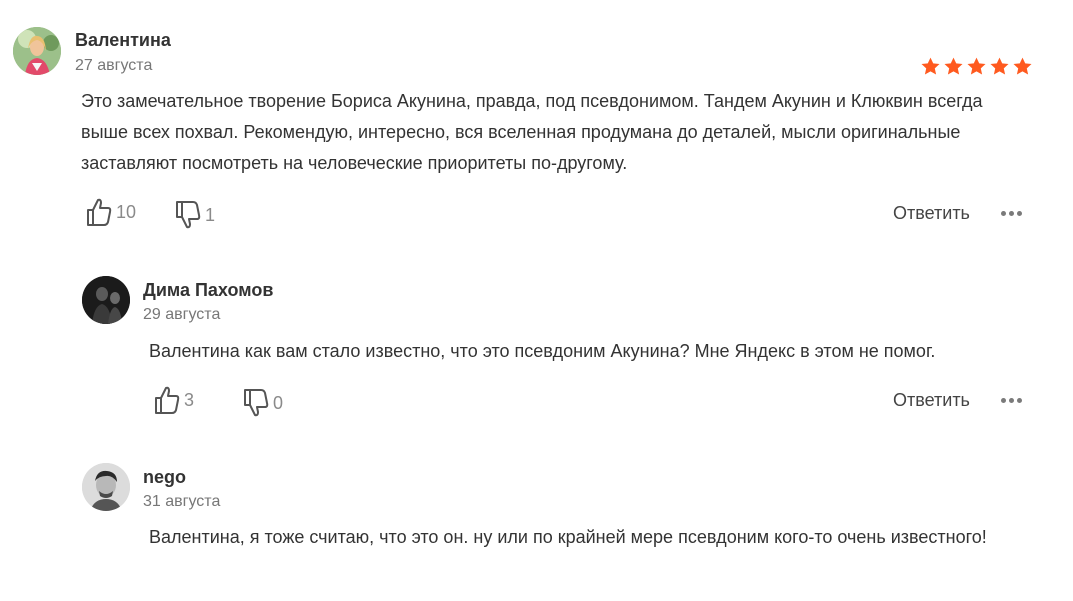 The width and height of the screenshot is (1073, 601). What do you see at coordinates (114, 65) in the screenshot?
I see `review-date: 27 августа` at bounding box center [114, 65].